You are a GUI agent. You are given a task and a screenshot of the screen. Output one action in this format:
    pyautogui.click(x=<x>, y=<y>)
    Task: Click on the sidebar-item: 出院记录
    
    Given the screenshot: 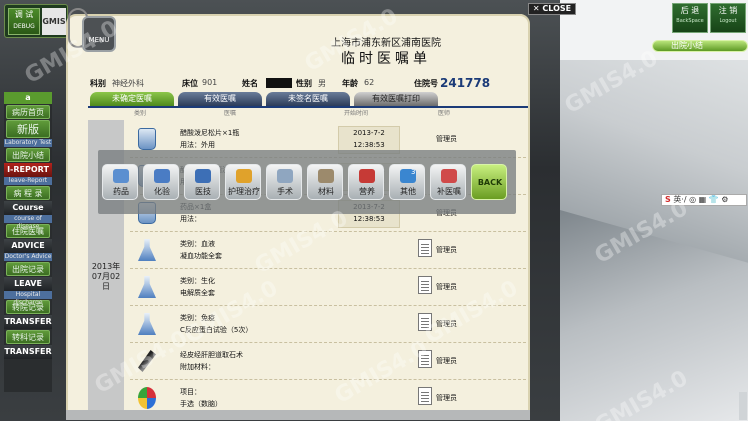 What is the action you would take?
    pyautogui.click(x=28, y=269)
    